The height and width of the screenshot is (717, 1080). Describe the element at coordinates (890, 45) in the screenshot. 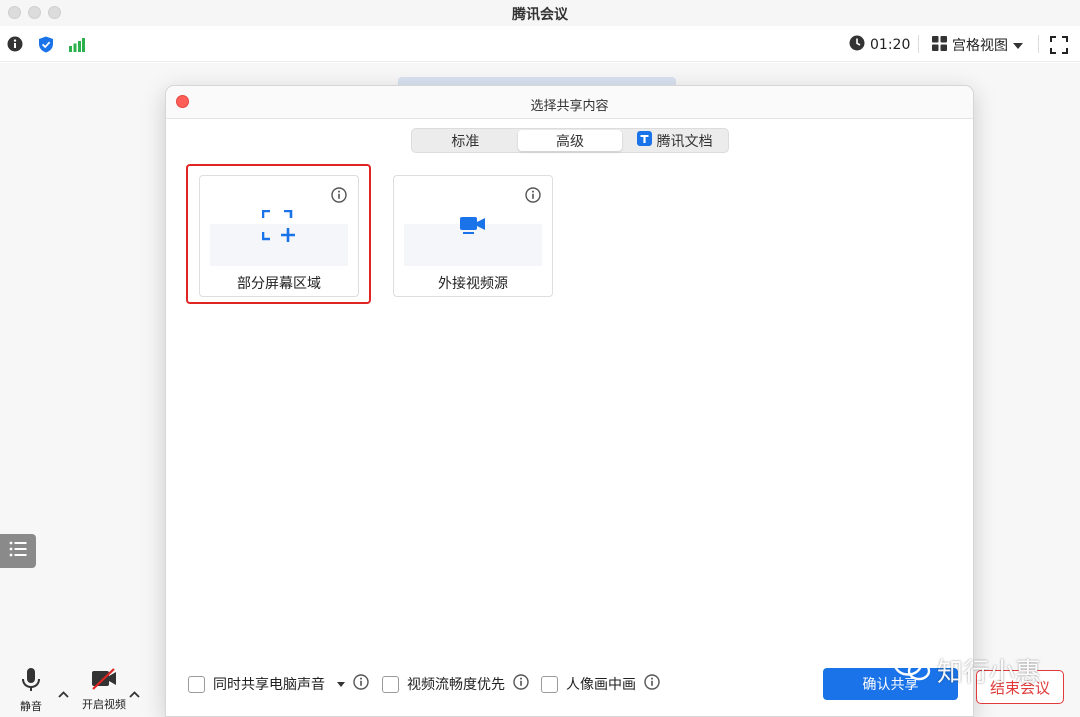

I see `timer-text: 01:20` at that location.